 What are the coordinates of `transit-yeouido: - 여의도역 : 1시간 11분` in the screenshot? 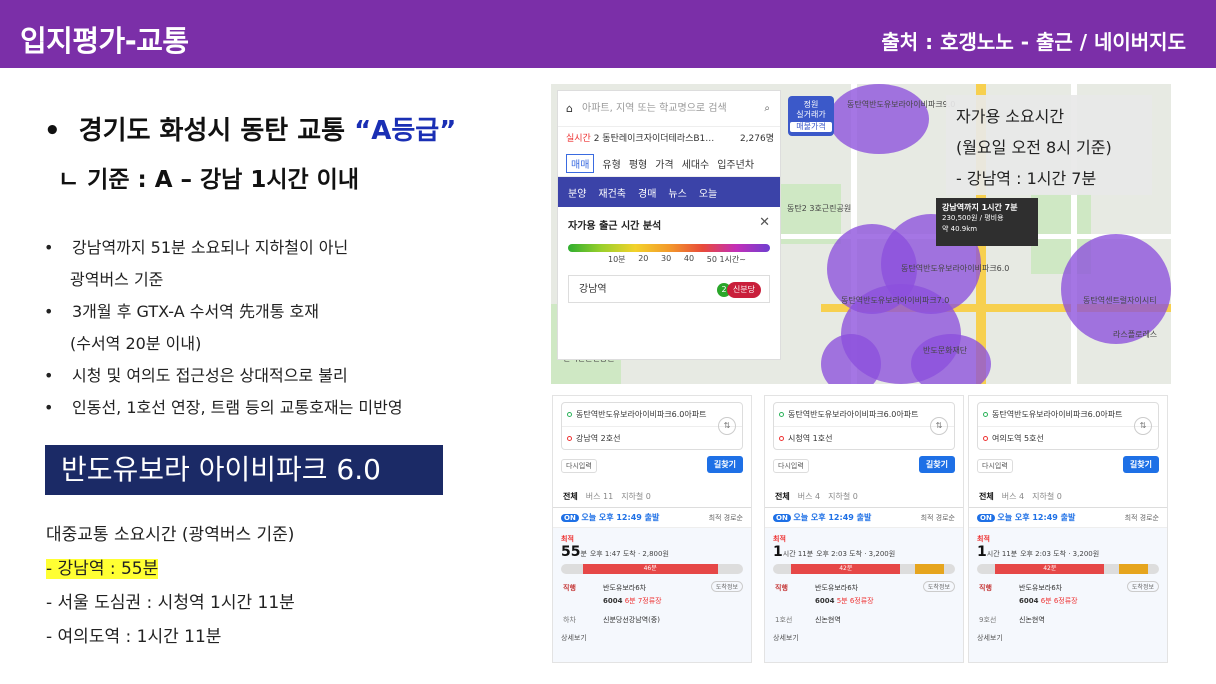 It's located at (134, 637).